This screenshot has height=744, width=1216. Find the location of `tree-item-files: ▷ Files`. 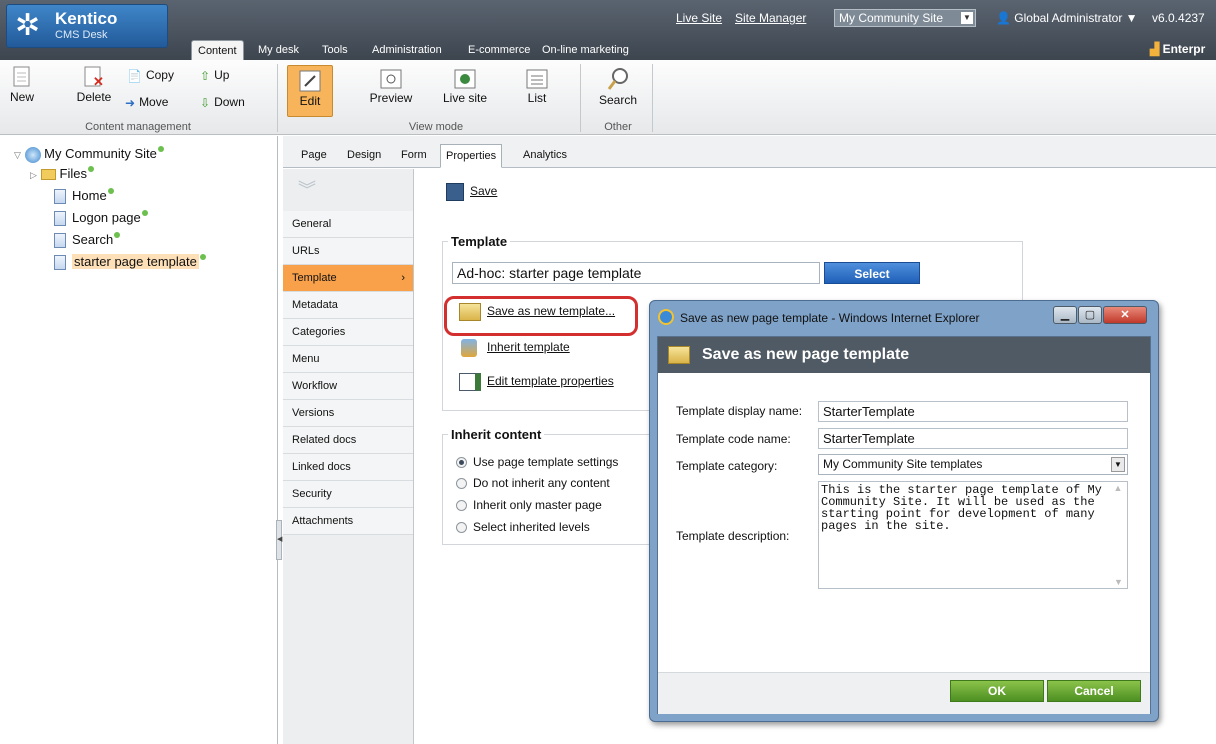

tree-item-files: ▷ Files is located at coordinates (62, 173).